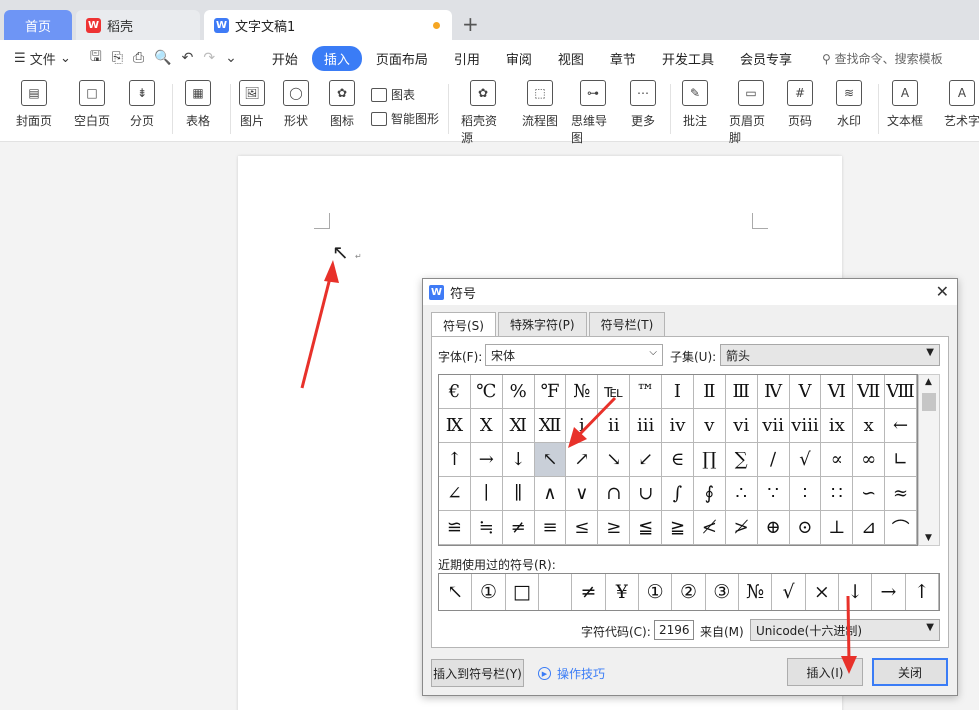  I want to click on symbol-cell: ↗, so click(582, 460).